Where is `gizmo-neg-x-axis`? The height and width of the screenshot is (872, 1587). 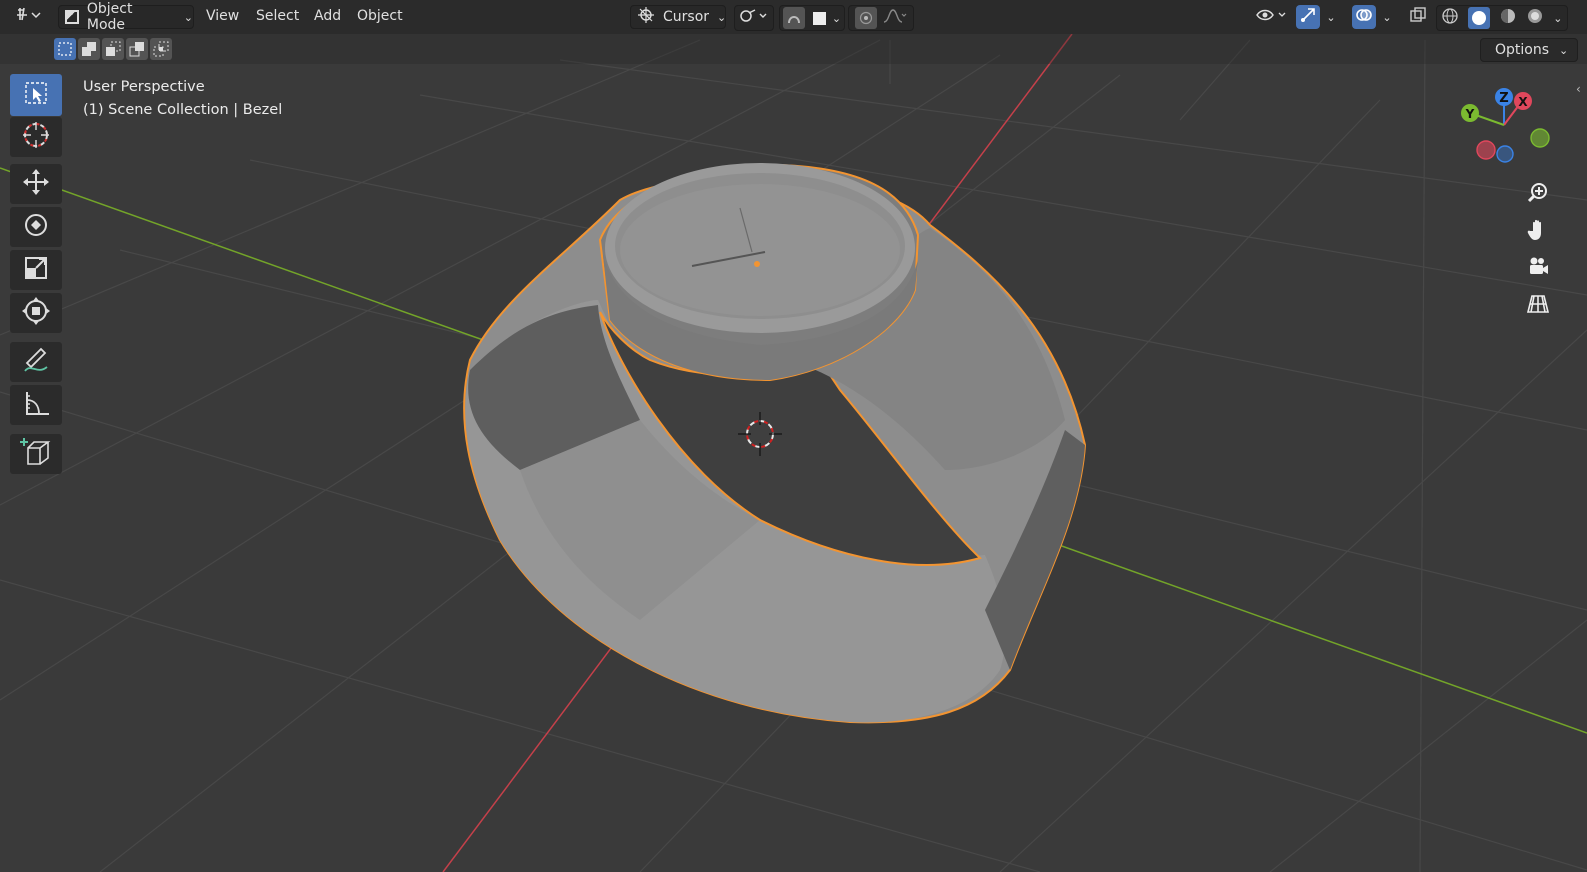
gizmo-neg-x-axis is located at coordinates (1486, 150).